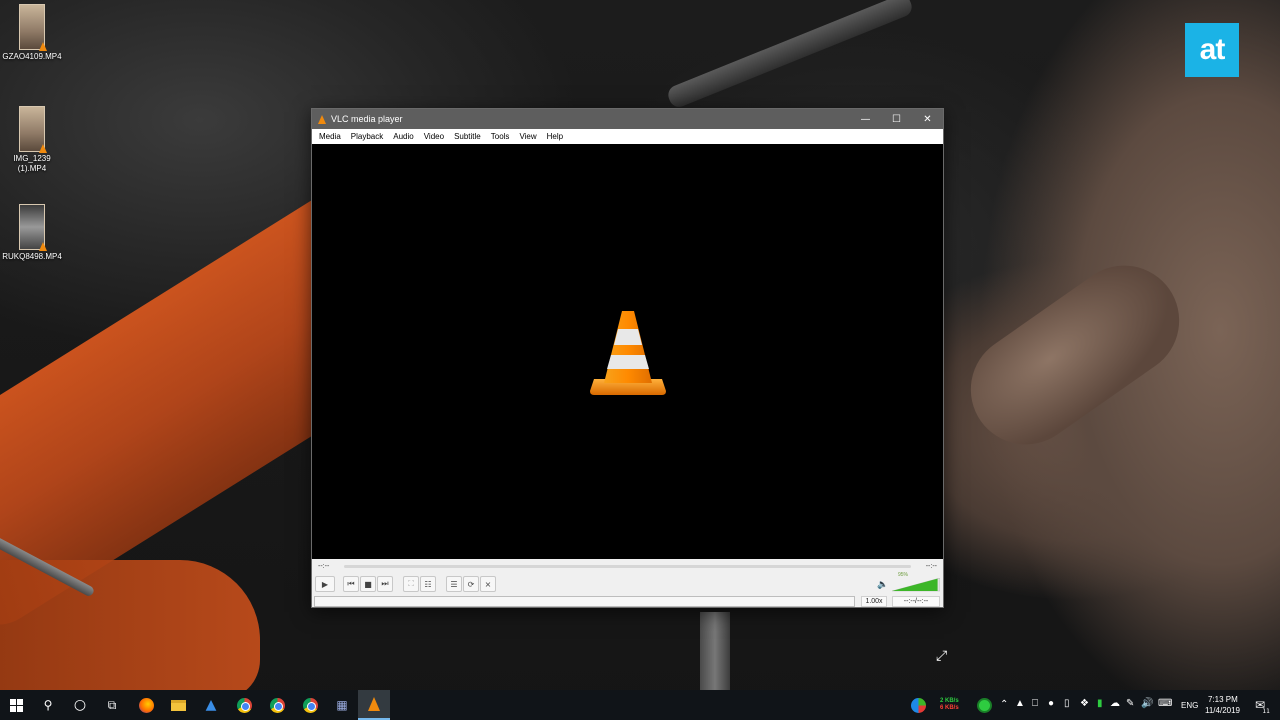 This screenshot has width=1280, height=720. Describe the element at coordinates (942, 656) in the screenshot. I see `resize-cursor-icon: ⤢` at that location.